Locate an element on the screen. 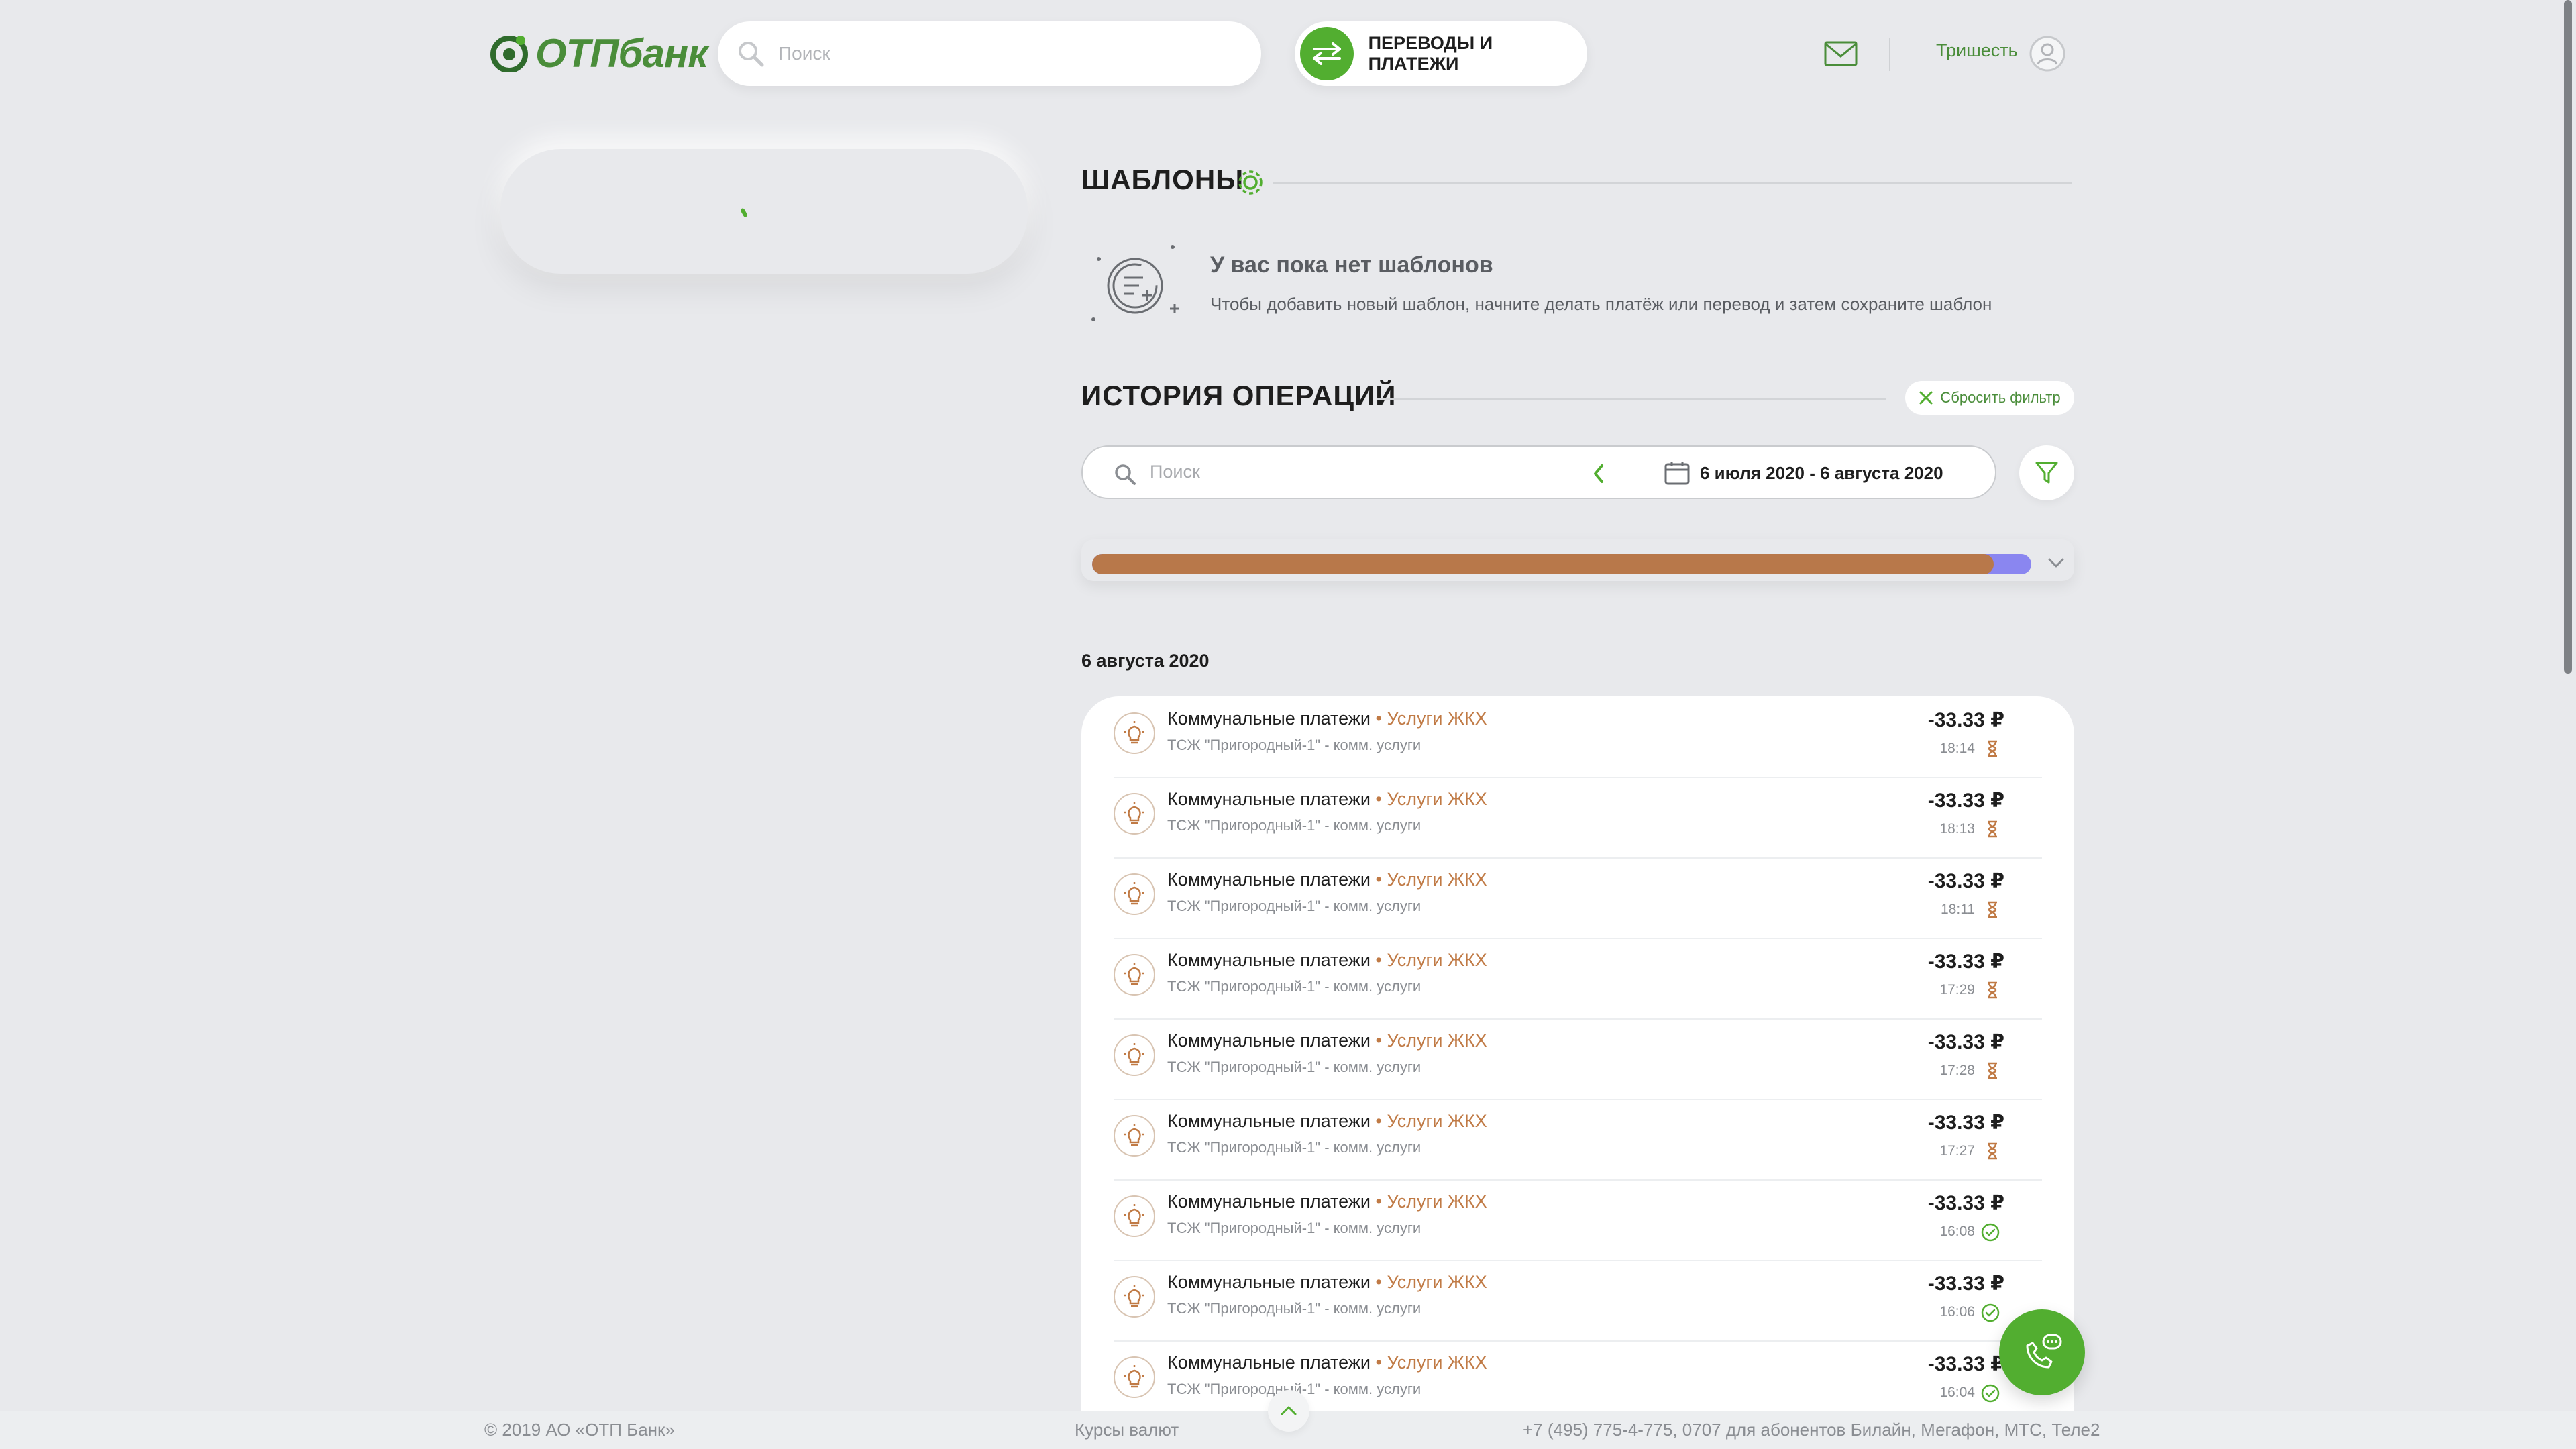 The height and width of the screenshot is (1449, 2576). transfers-payments-button: ПЕРЕВОДЫ И ПЛАТЕЖИ is located at coordinates (1441, 53).